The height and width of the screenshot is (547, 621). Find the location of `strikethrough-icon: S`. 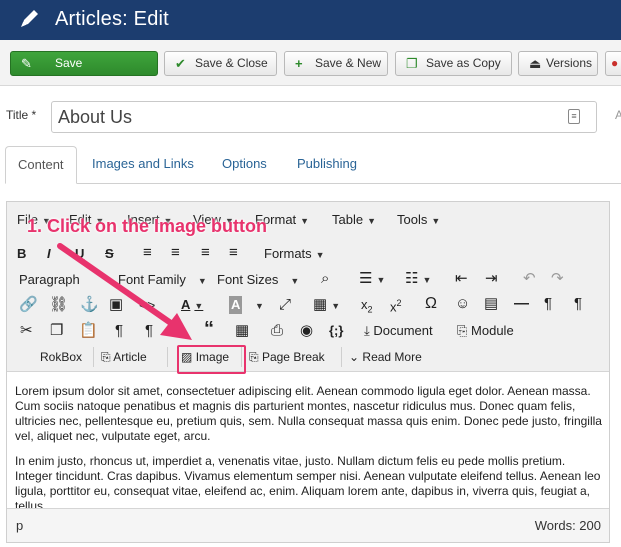

strikethrough-icon: S is located at coordinates (109, 254).